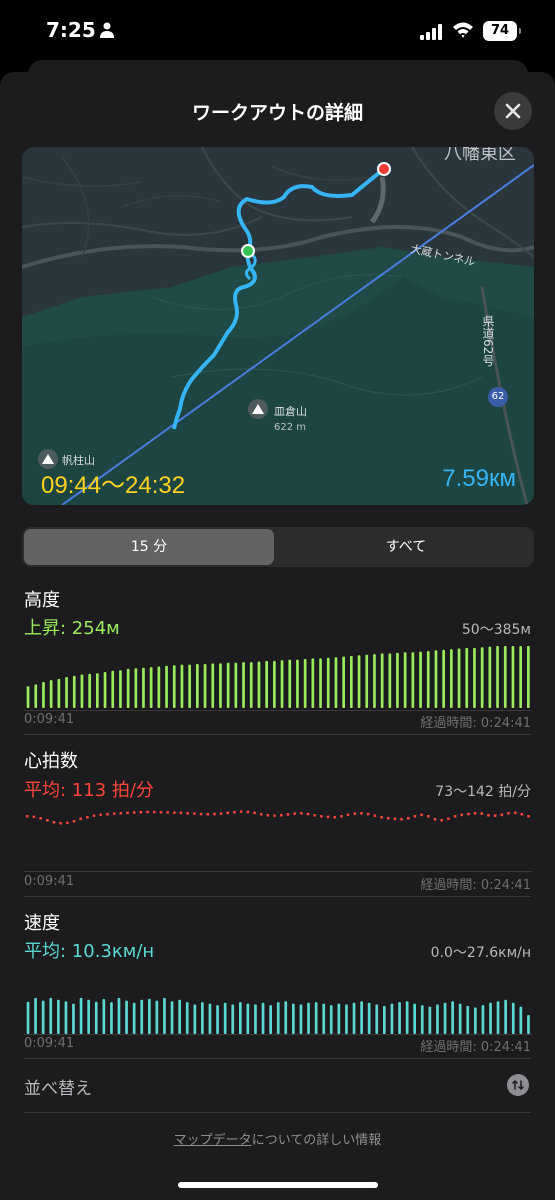  What do you see at coordinates (498, 397) in the screenshot?
I see `route-62-badge: 62` at bounding box center [498, 397].